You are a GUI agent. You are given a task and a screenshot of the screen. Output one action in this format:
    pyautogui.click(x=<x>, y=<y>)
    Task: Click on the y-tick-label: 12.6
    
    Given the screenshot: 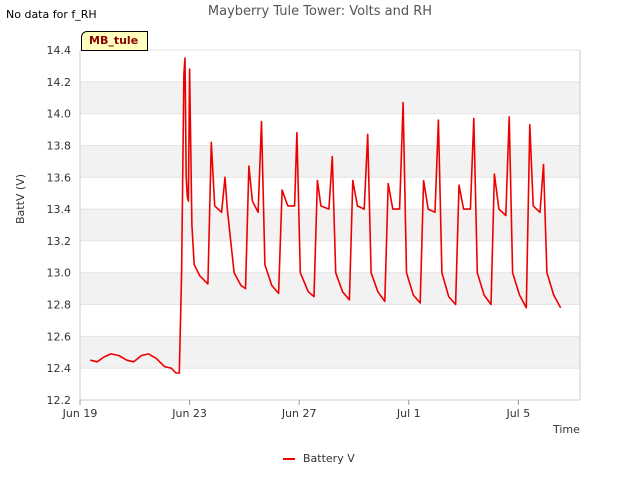 What is the action you would take?
    pyautogui.click(x=59, y=336)
    